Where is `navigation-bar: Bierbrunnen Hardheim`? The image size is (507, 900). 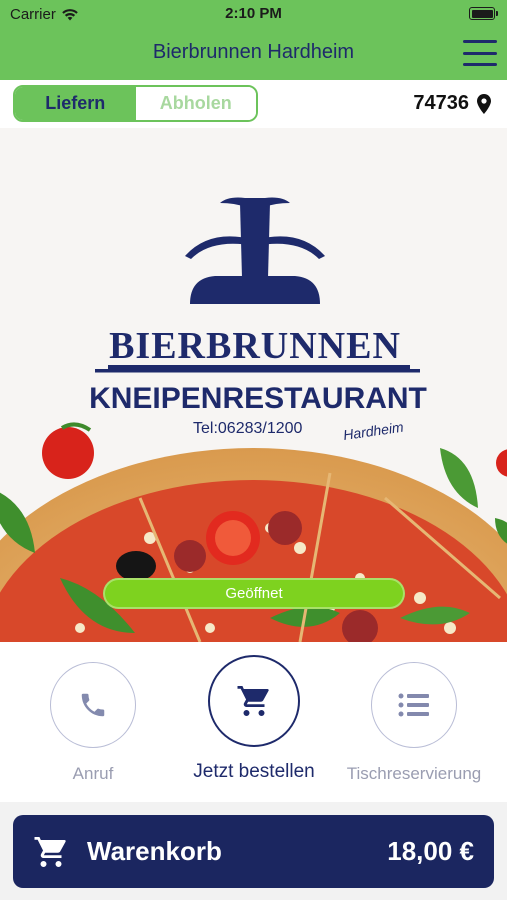
navigation-bar: Bierbrunnen Hardheim is located at coordinates (253, 54).